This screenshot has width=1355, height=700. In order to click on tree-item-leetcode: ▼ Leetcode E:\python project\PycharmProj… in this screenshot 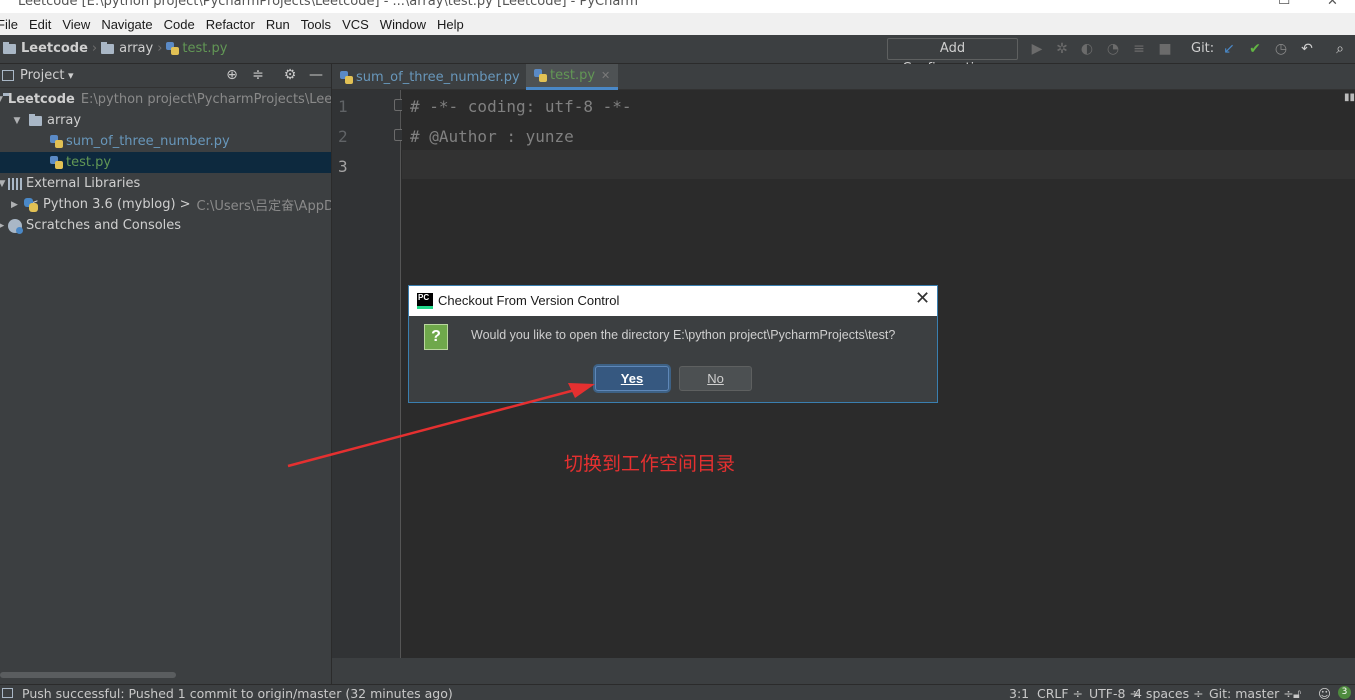, I will do `click(165, 99)`.